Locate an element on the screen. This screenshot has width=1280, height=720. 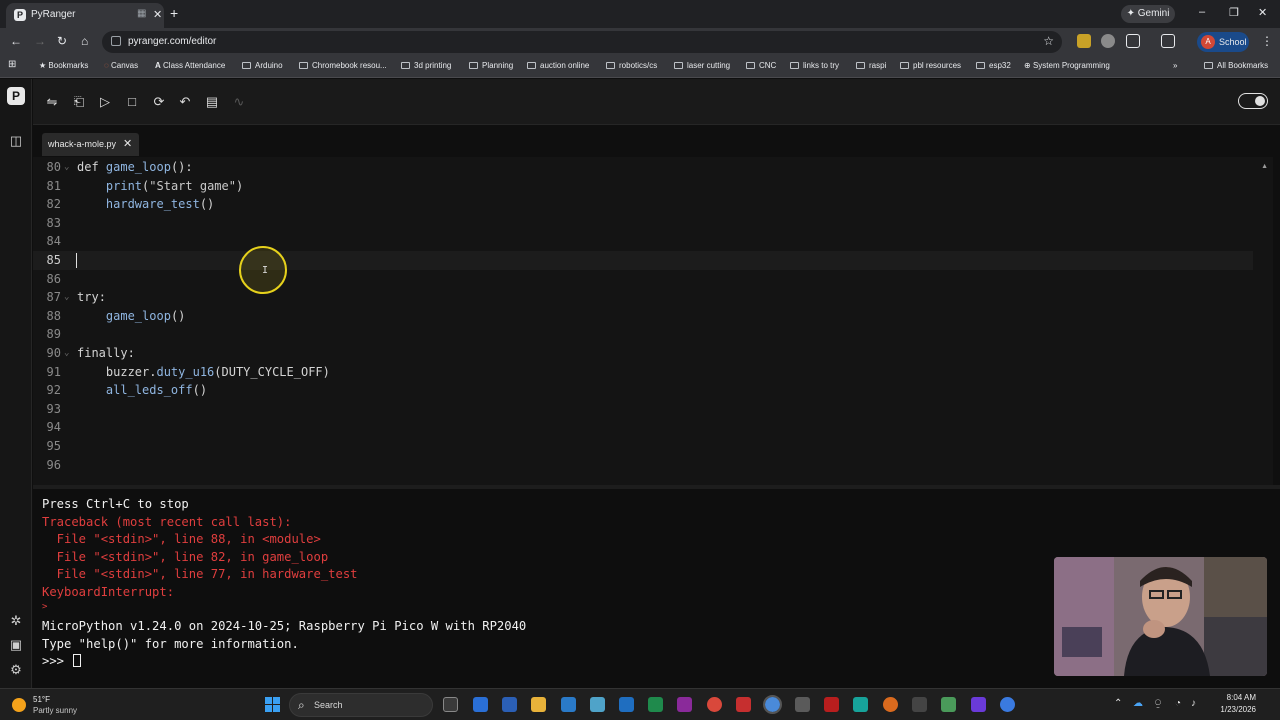
code-line: 88 game_loop() is located at coordinates (643, 316).